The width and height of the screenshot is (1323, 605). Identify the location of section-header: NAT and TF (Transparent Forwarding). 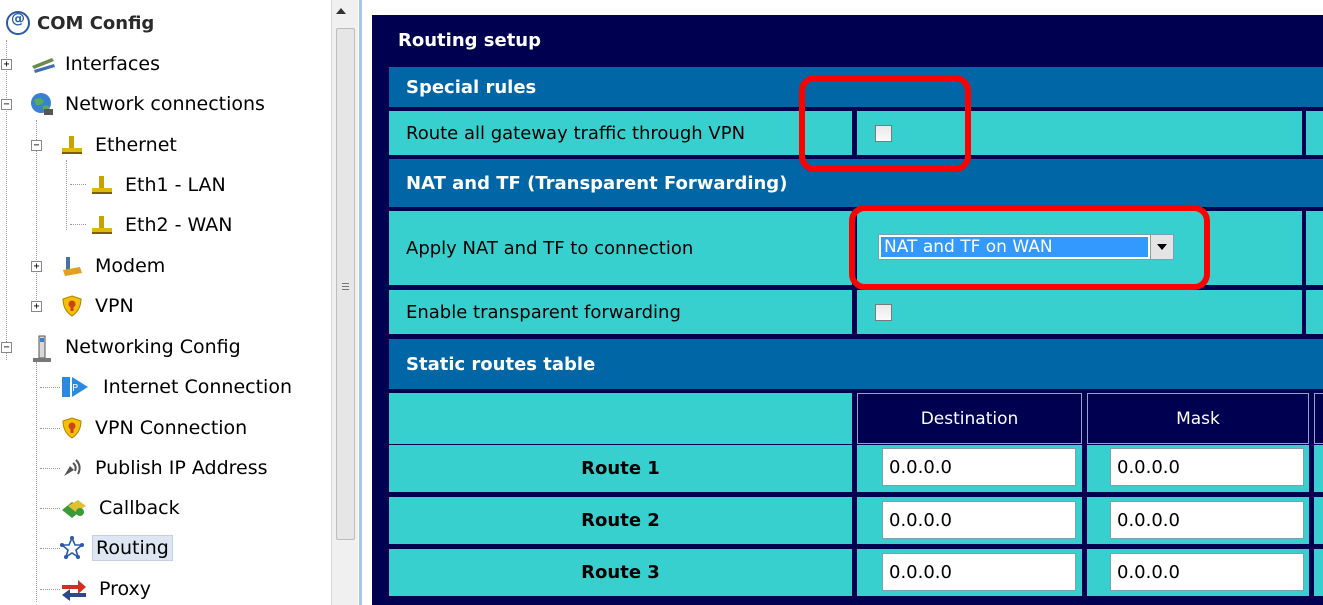
(597, 183).